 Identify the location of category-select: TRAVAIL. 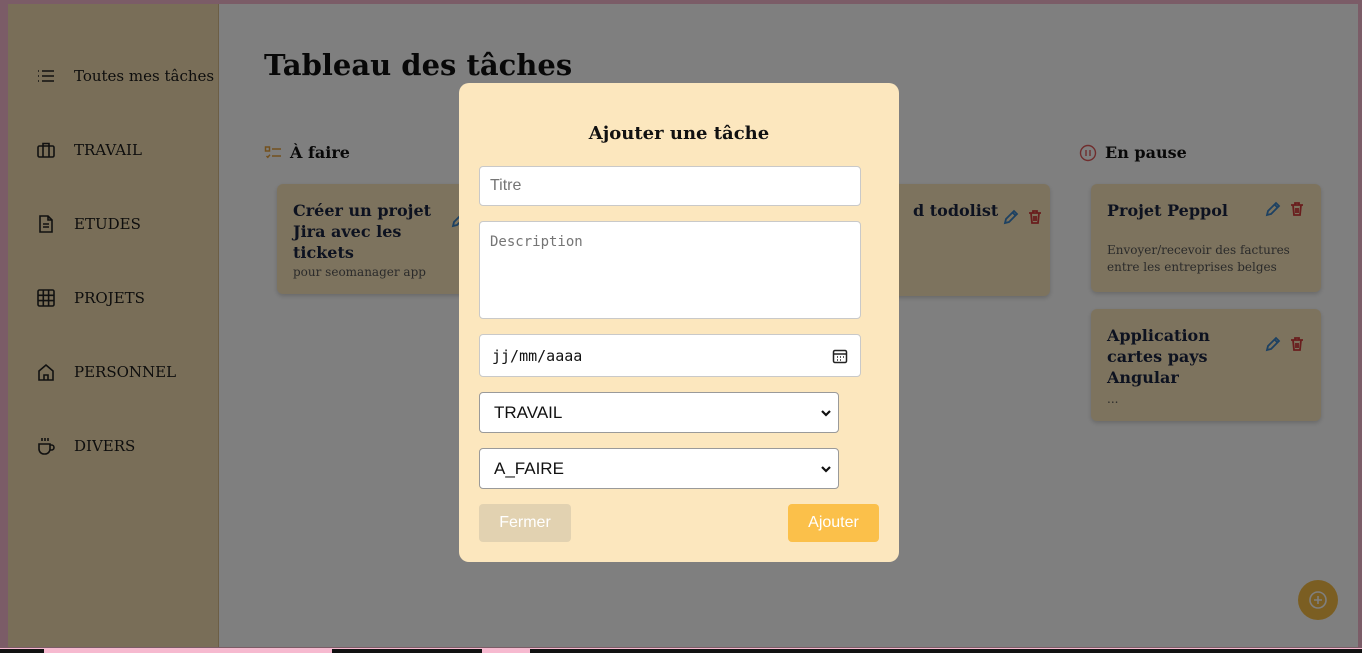
(659, 412).